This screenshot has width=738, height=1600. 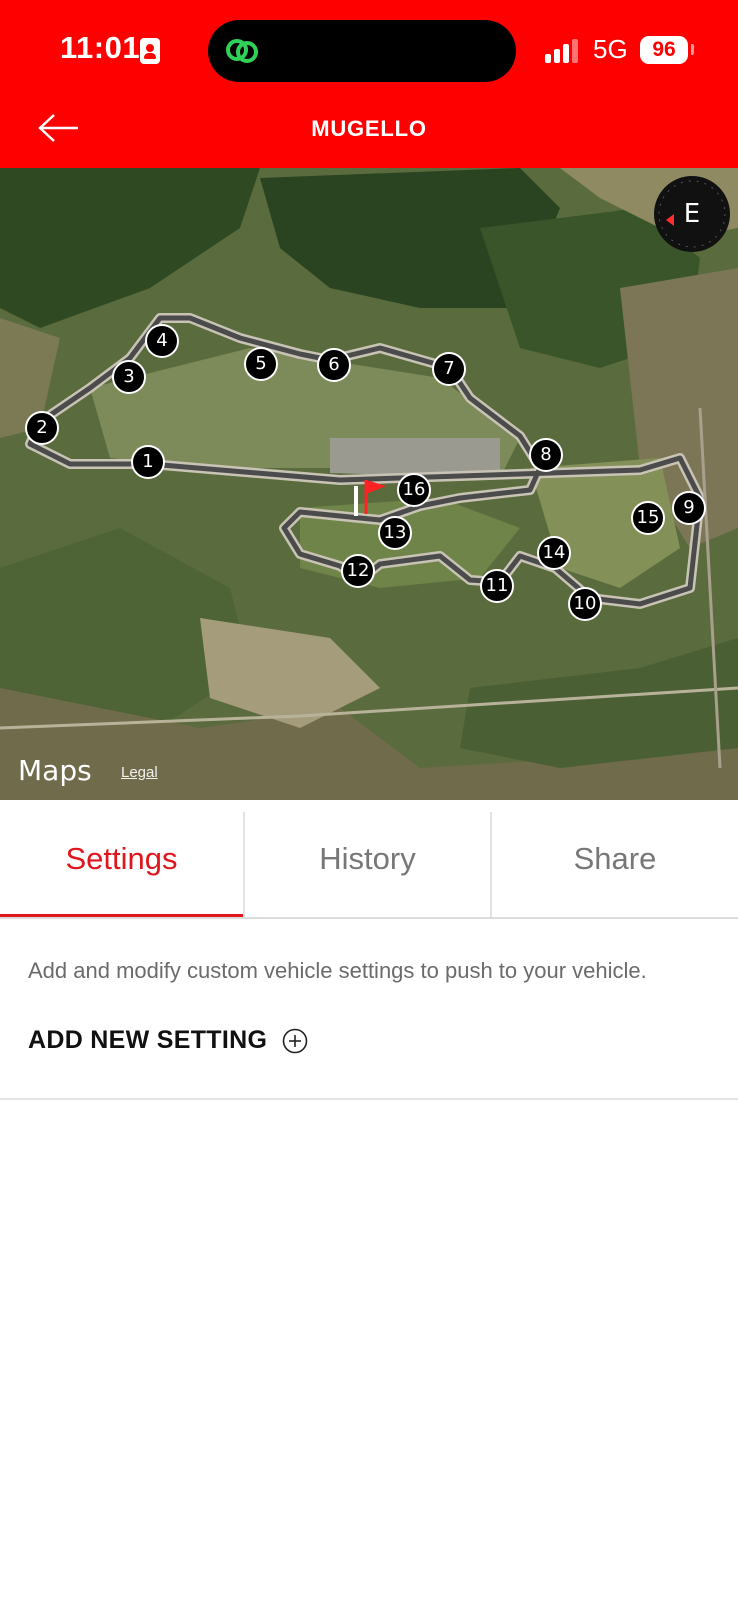 What do you see at coordinates (369, 84) in the screenshot?
I see `app-header: 11:01 5G 96 MUGELLO` at bounding box center [369, 84].